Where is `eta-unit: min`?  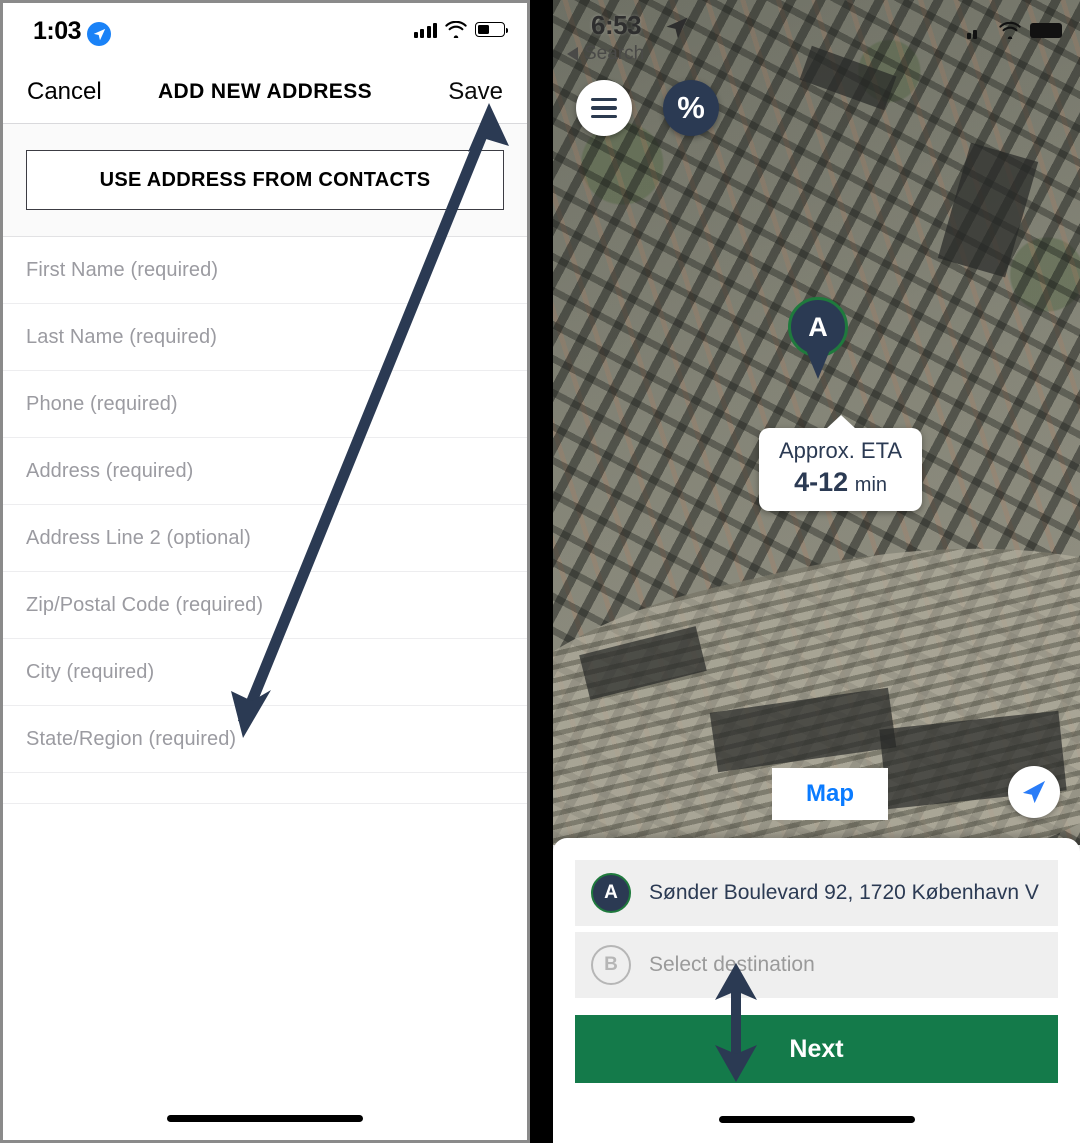 eta-unit: min is located at coordinates (871, 485).